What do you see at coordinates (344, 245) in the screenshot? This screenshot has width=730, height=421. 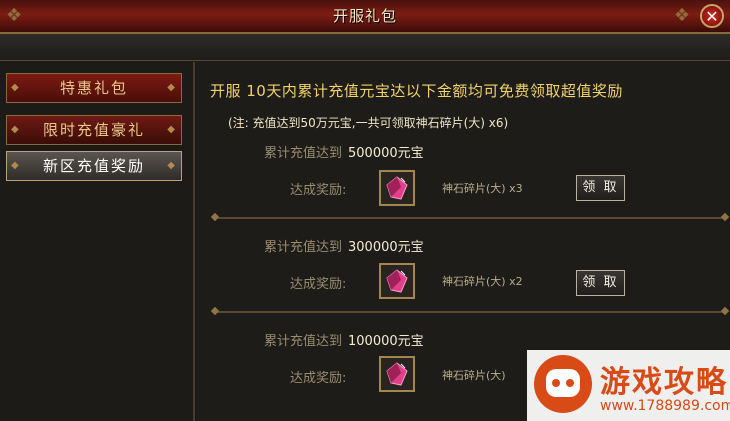 I see `tier-requirement: 累计充值达到 300000元宝` at bounding box center [344, 245].